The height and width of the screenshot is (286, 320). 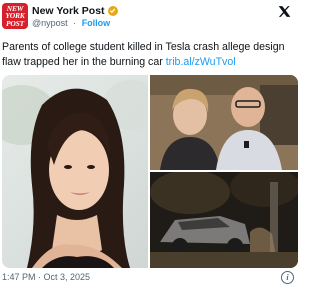 What do you see at coordinates (68, 11) in the screenshot?
I see `display-name: New York Post` at bounding box center [68, 11].